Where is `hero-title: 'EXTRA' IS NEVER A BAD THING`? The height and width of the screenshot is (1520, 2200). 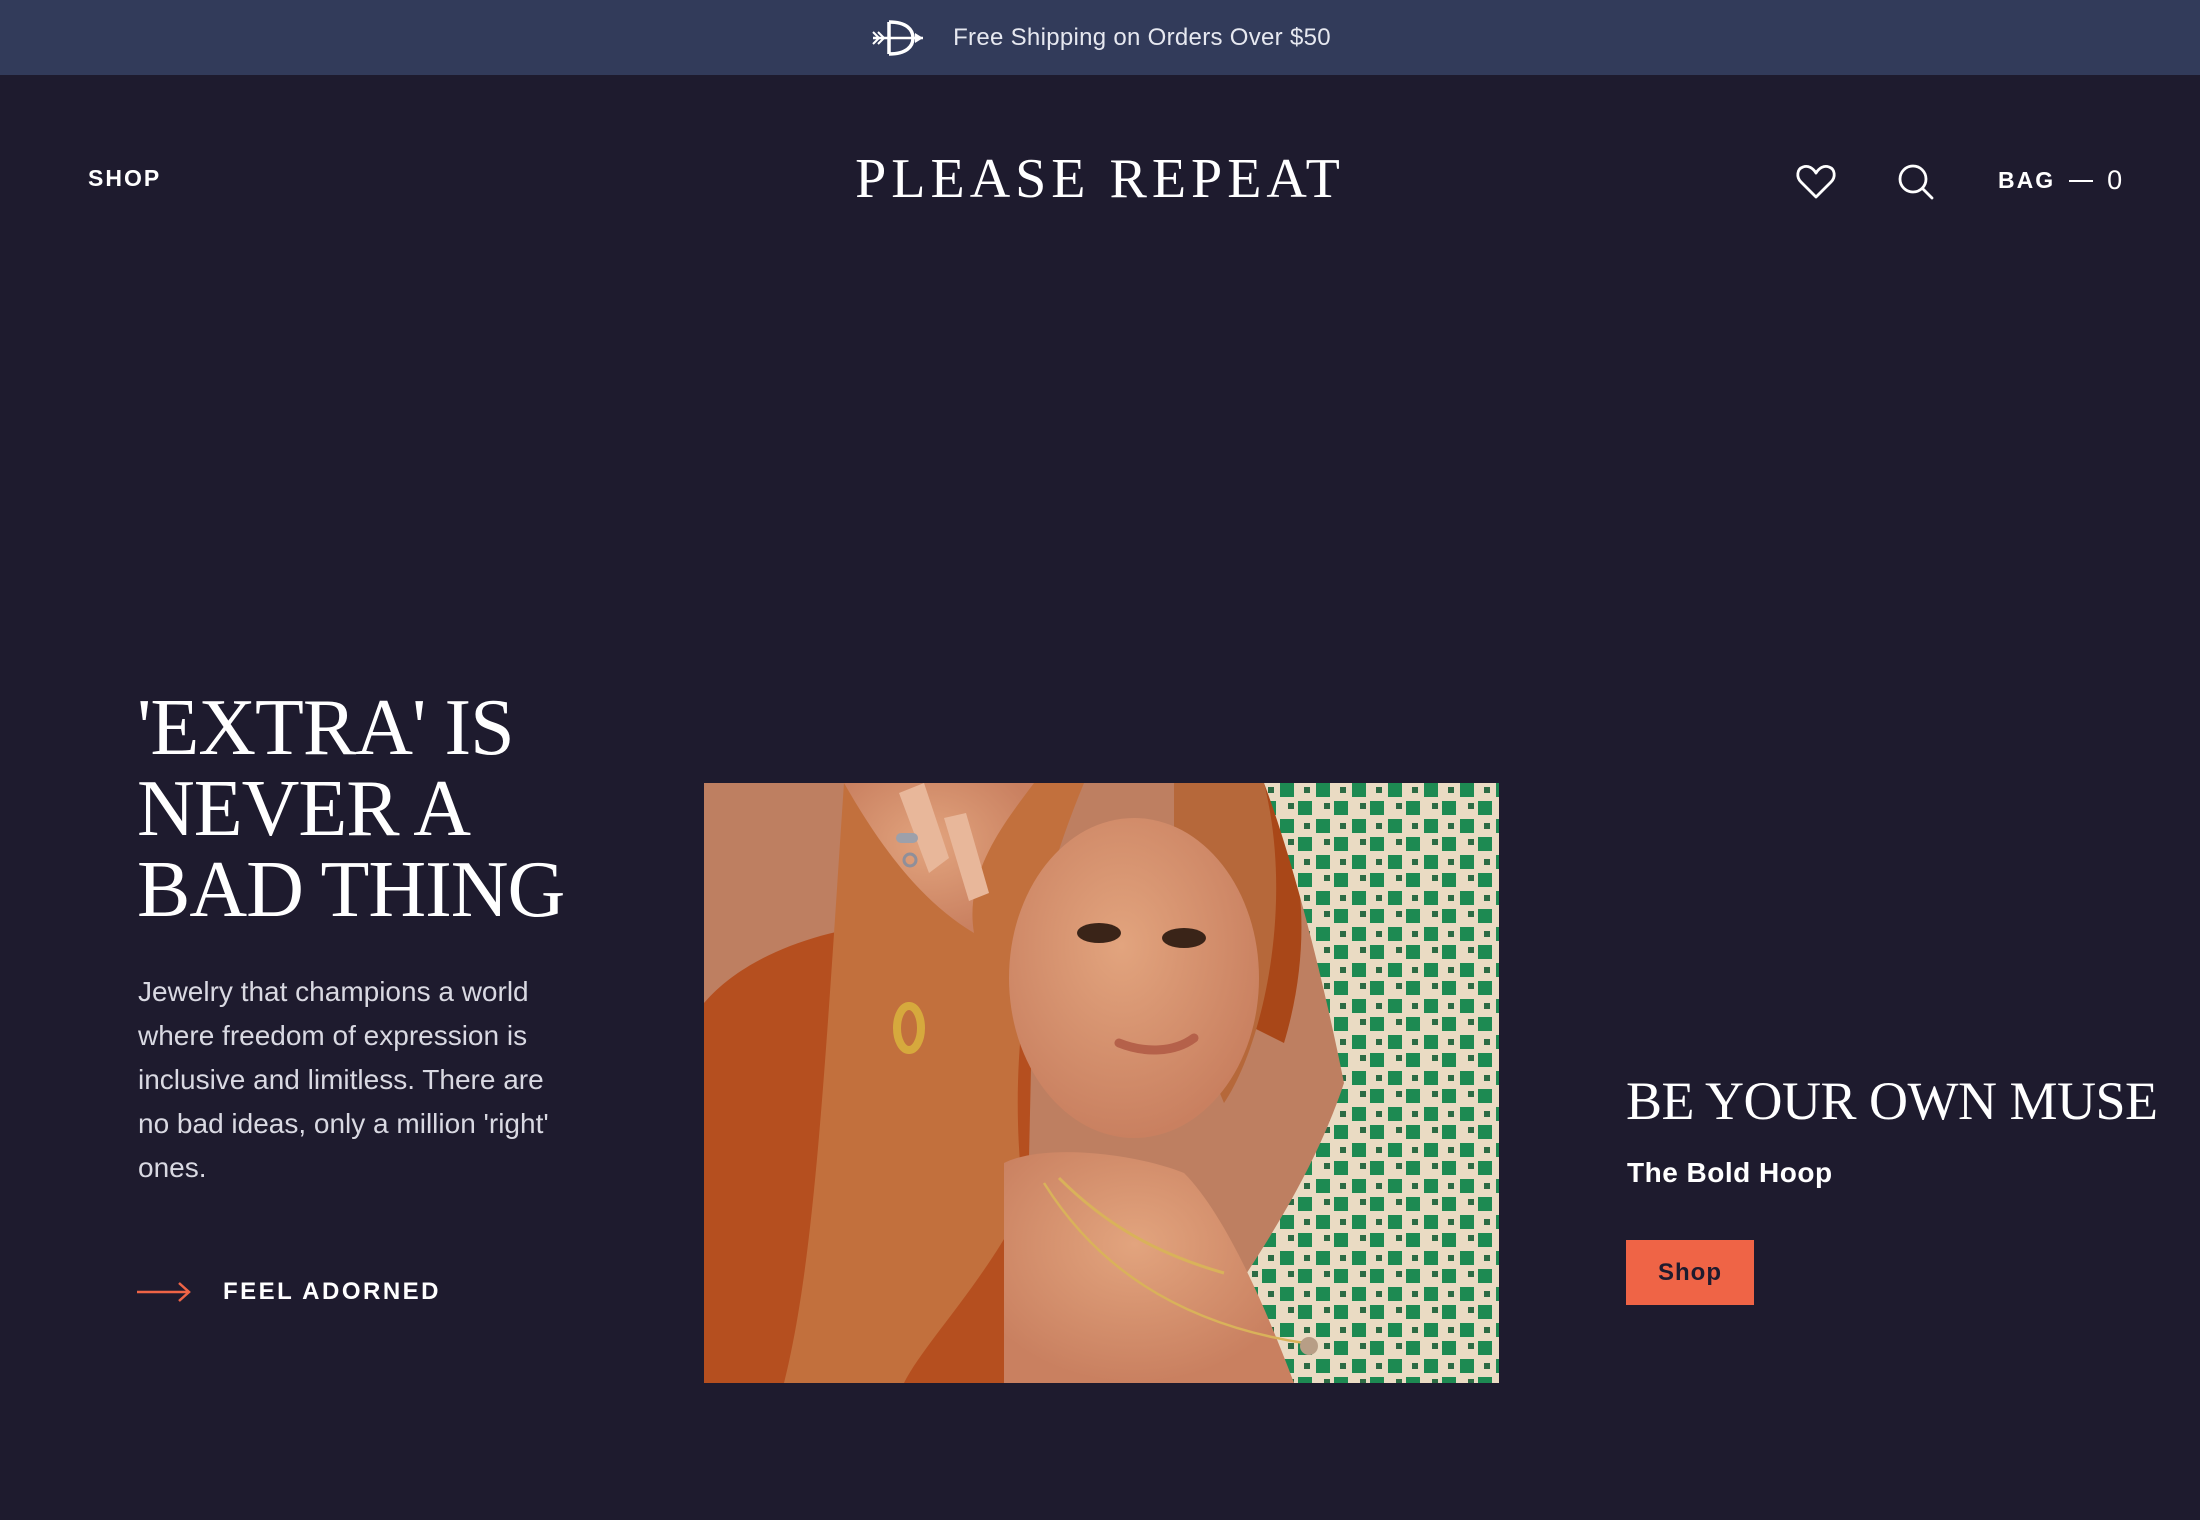
hero-title: 'EXTRA' IS NEVER A BAD THING is located at coordinates (397, 809).